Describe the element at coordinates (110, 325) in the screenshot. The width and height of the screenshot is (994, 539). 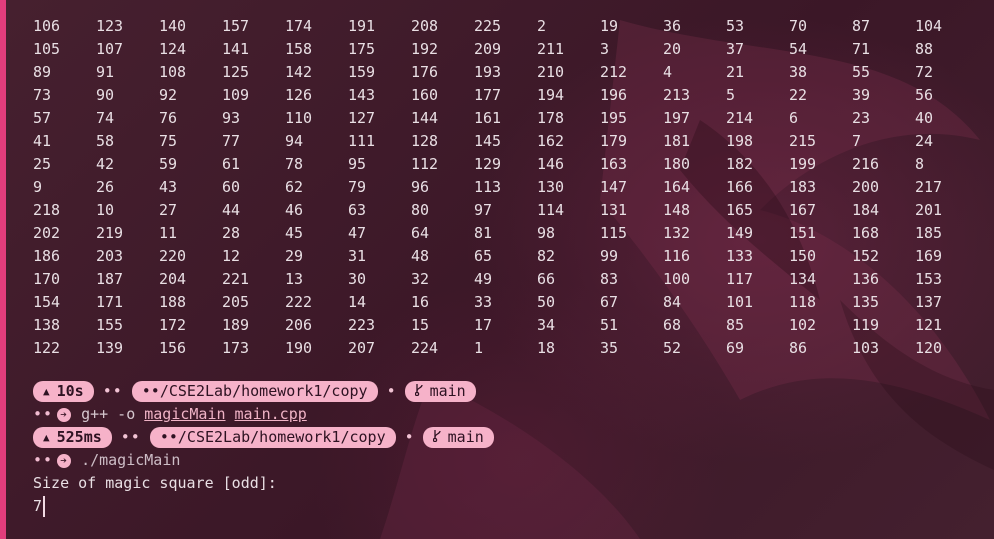
I see `grid-cell: 155` at that location.